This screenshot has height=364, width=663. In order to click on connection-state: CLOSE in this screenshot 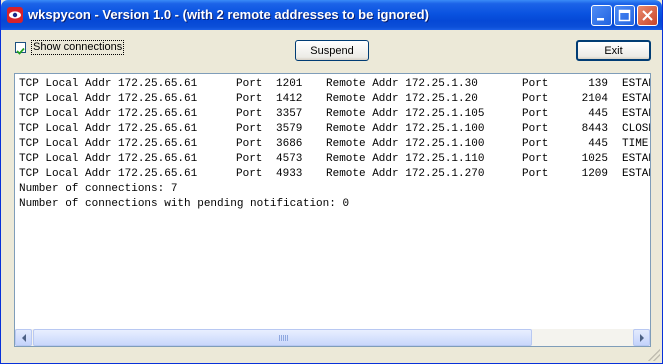, I will do `click(636, 129)`.